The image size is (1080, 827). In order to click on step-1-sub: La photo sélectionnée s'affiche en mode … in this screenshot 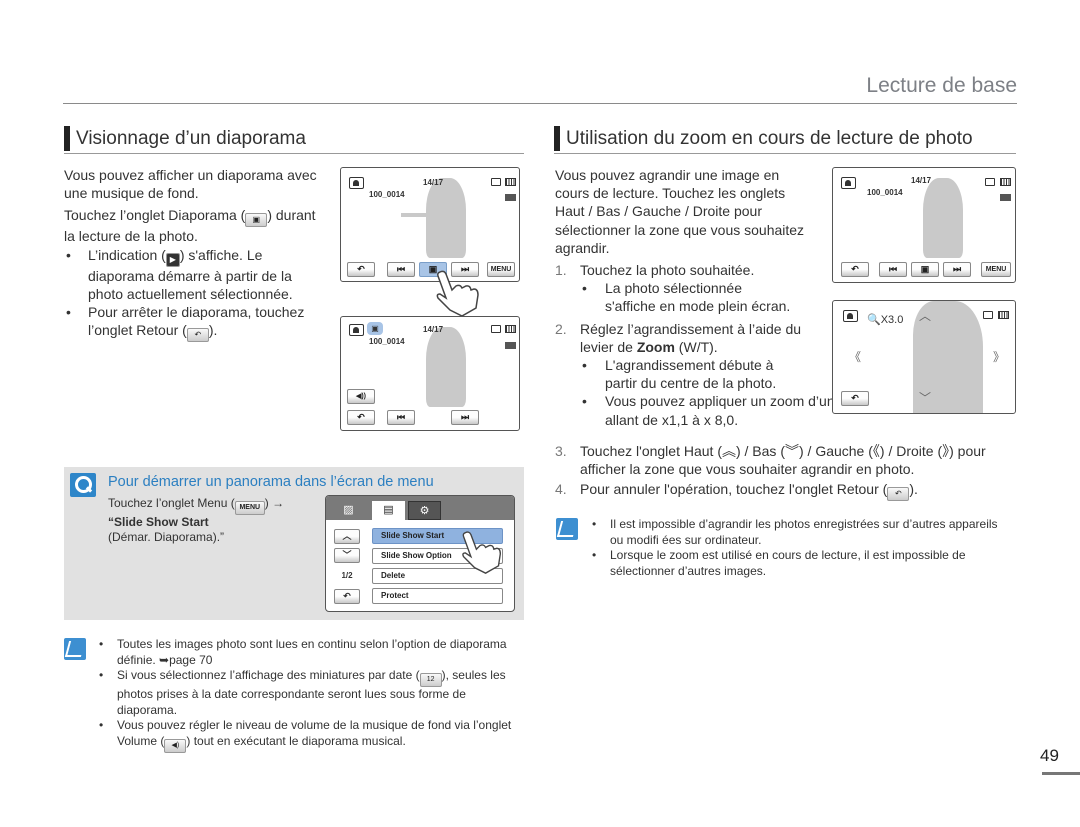, I will do `click(675, 297)`.